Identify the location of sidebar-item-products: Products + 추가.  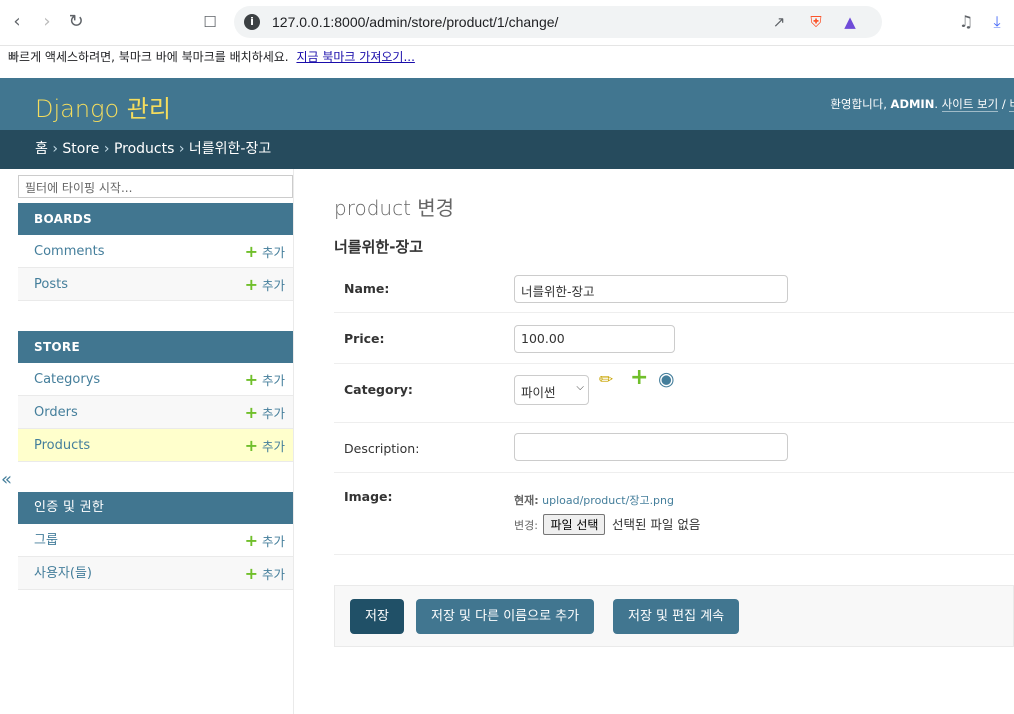
(155, 445).